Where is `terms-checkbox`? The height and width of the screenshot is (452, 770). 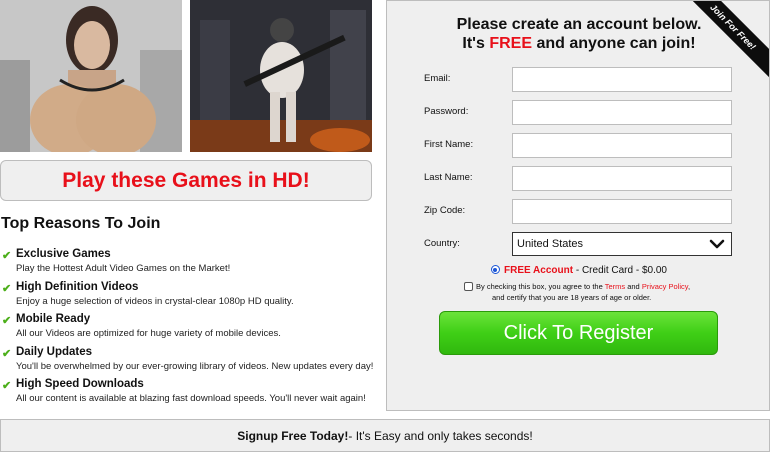 terms-checkbox is located at coordinates (468, 286).